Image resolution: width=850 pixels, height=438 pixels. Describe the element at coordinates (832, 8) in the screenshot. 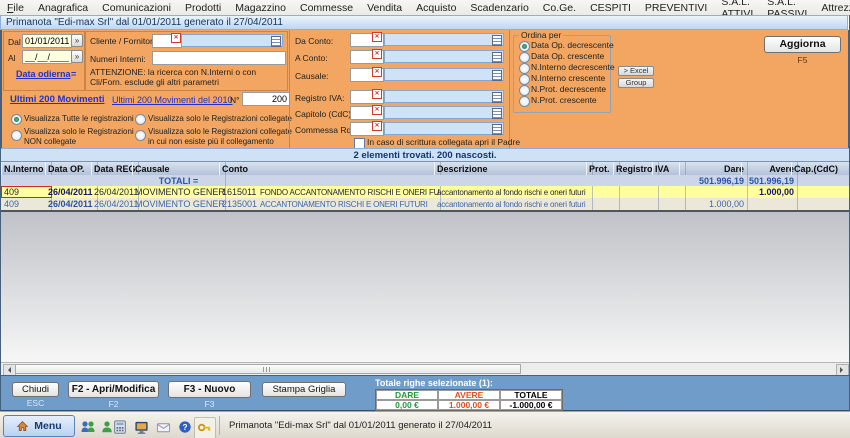

I see `menu-item-attrezzature: Attrezzature` at that location.